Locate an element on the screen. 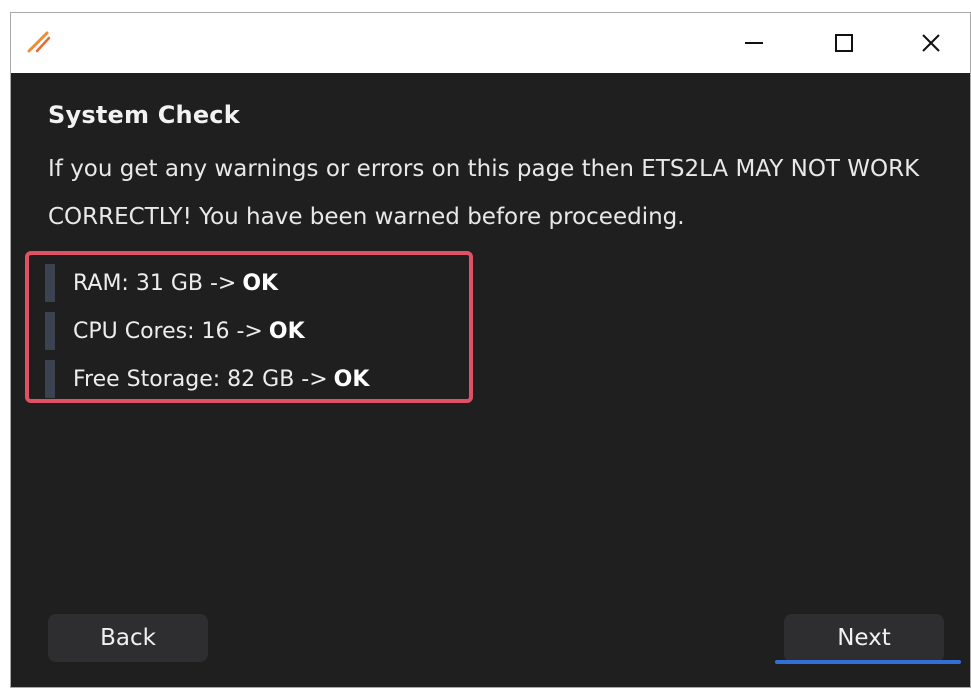 This screenshot has width=971, height=688. title-bar is located at coordinates (490, 43).